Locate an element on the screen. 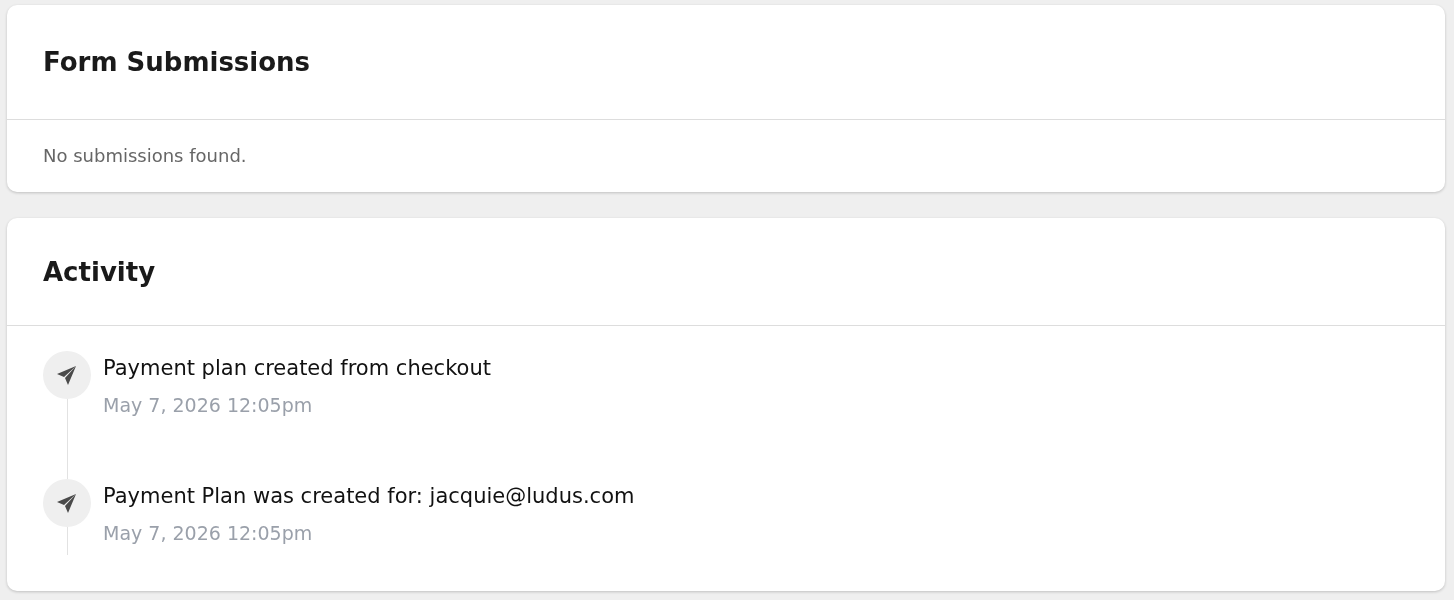 This screenshot has width=1454, height=600. activity-text: Payment Plan was created for: jacquie@ludus.com is located at coordinates (369, 496).